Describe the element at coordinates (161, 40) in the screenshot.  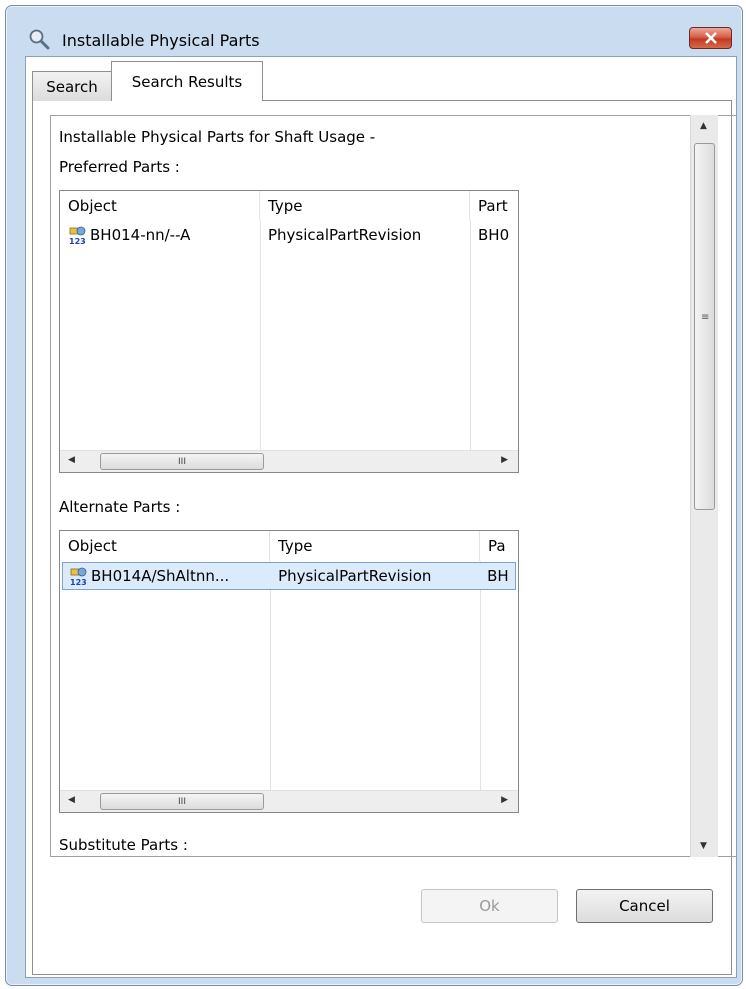
I see `window-title: Installable Physical Parts` at that location.